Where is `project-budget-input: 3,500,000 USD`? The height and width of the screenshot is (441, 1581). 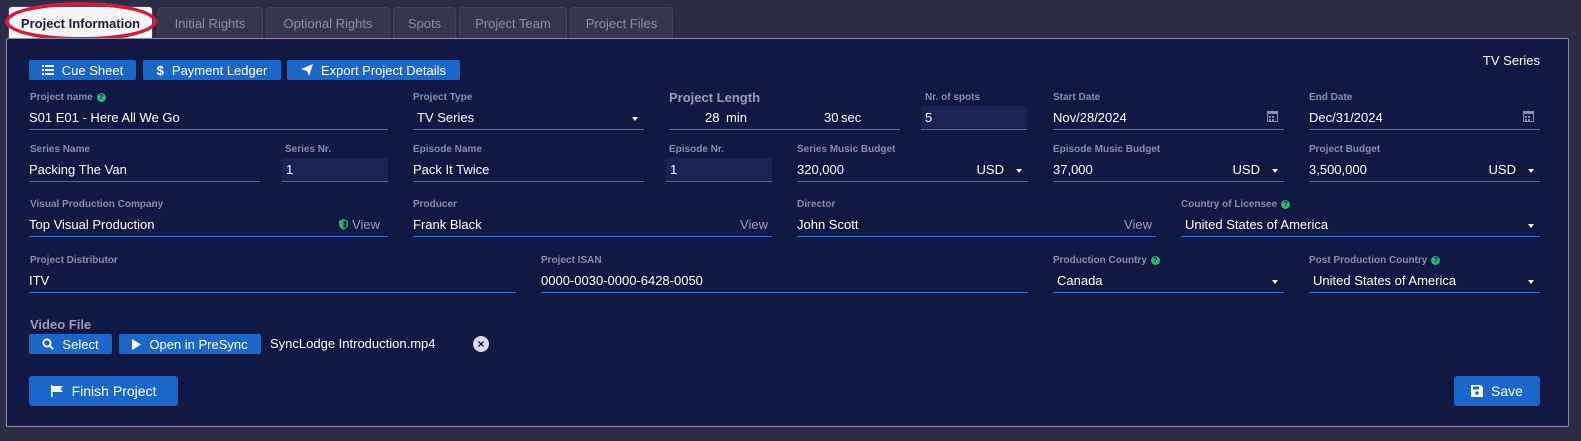
project-budget-input: 3,500,000 USD is located at coordinates (1424, 170).